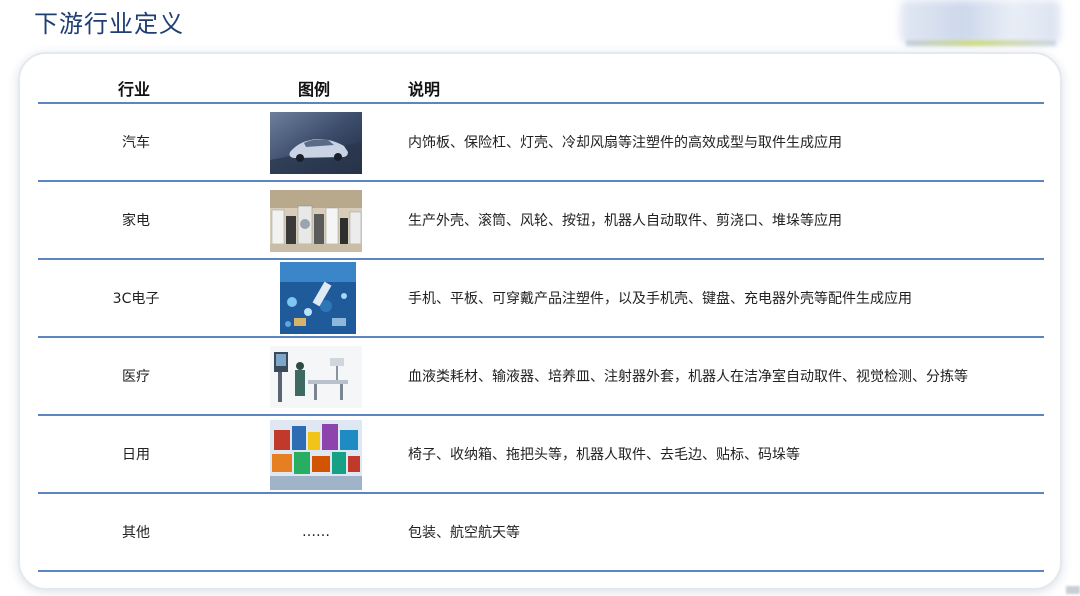  I want to click on header-figure: 图例, so click(314, 89).